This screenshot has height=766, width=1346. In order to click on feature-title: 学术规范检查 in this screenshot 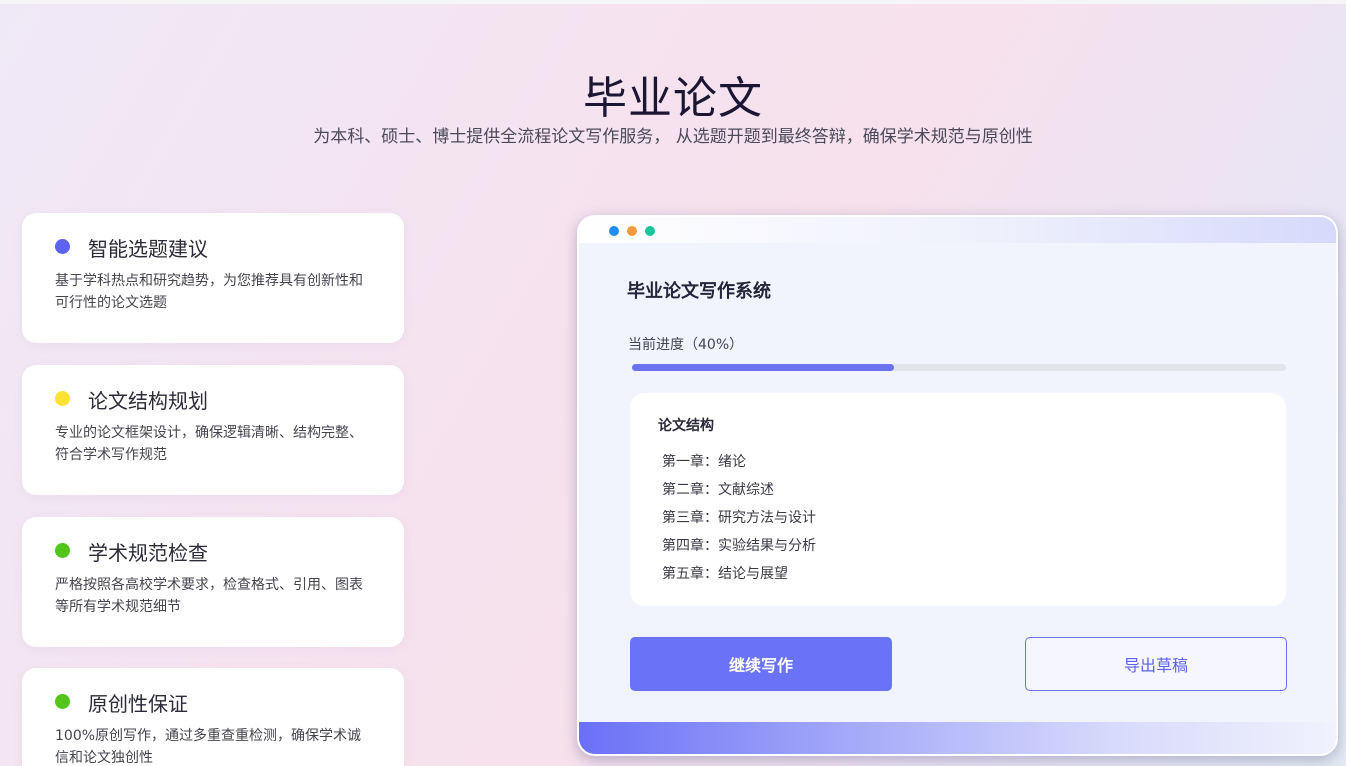, I will do `click(148, 553)`.